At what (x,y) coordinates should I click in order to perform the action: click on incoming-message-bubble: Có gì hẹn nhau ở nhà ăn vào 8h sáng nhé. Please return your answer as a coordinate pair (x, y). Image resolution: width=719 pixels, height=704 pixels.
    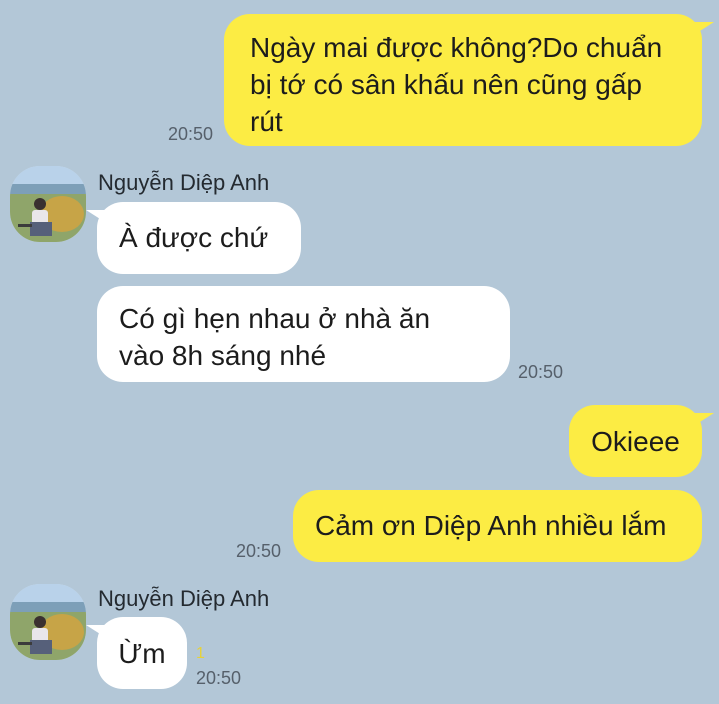
    Looking at the image, I should click on (303, 334).